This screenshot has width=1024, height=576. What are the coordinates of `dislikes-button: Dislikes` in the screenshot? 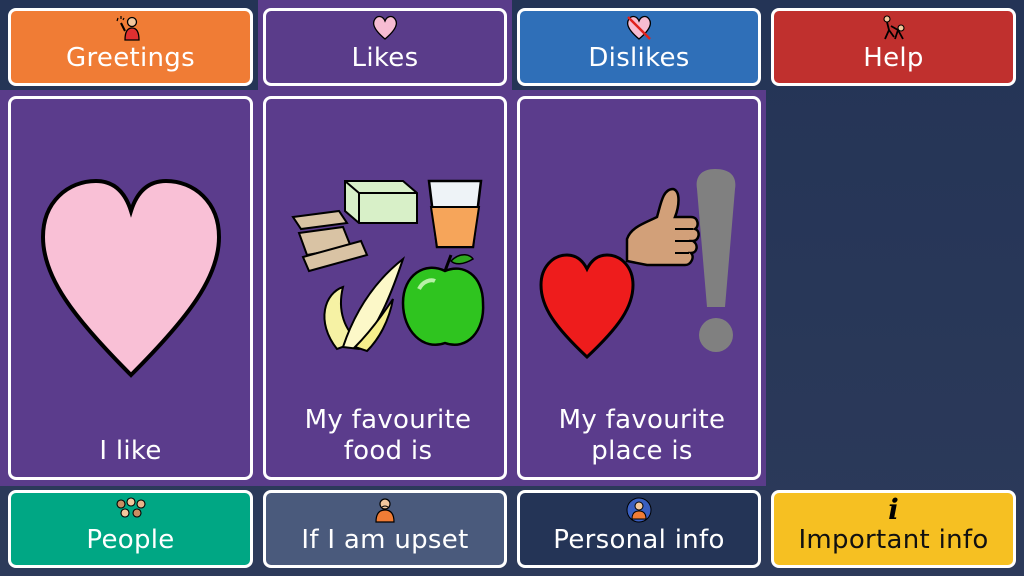 It's located at (639, 47).